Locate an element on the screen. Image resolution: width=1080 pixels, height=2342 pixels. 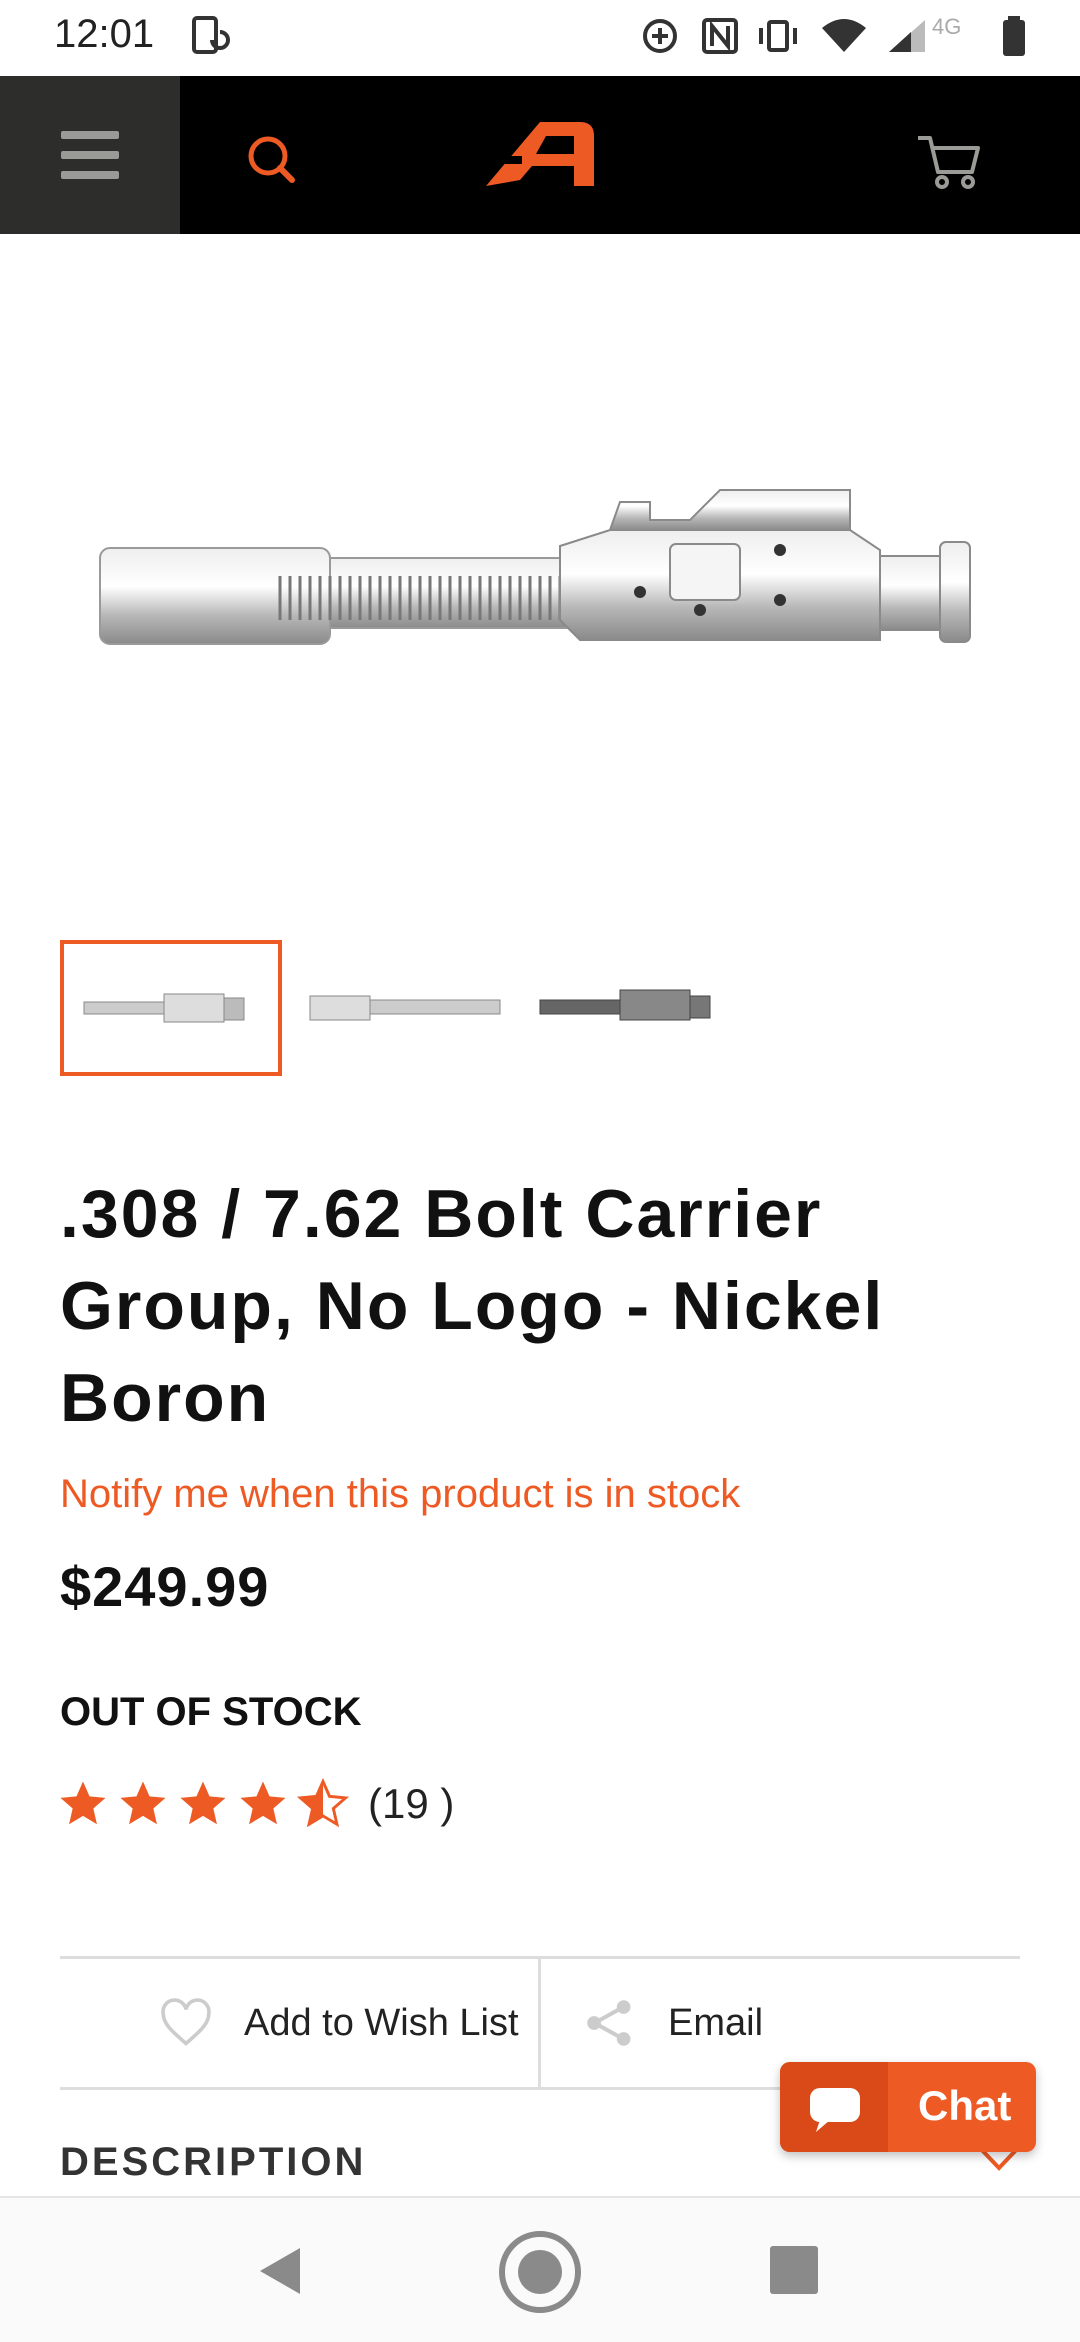
cart-icon is located at coordinates (950, 160).